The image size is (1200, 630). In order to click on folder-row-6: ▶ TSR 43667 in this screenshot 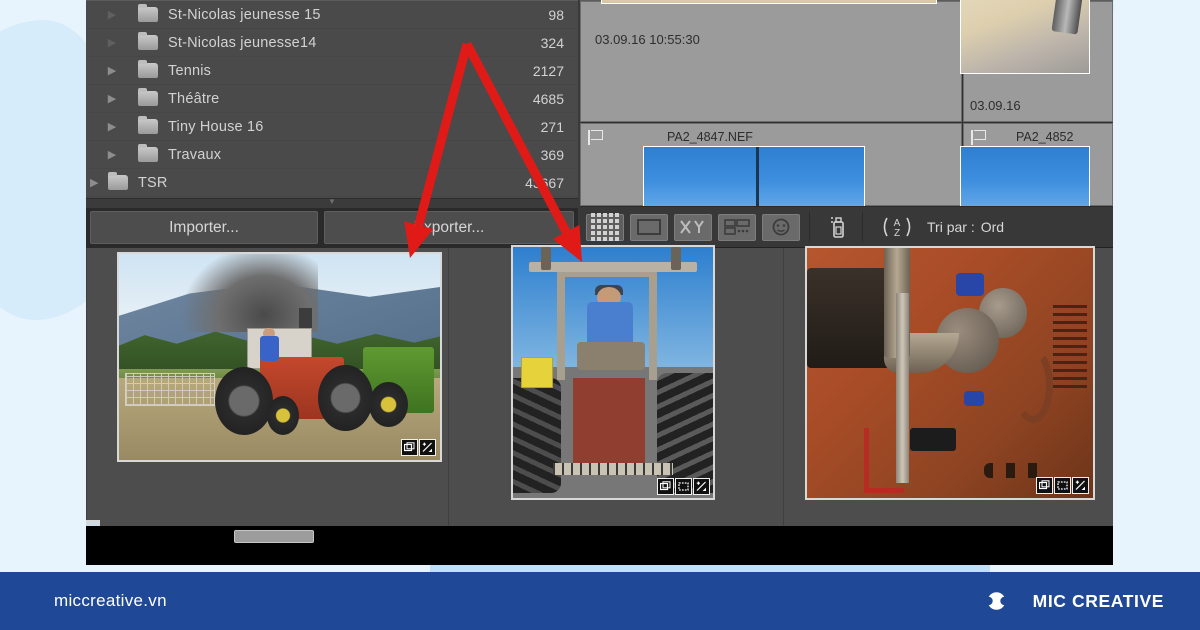, I will do `click(332, 183)`.